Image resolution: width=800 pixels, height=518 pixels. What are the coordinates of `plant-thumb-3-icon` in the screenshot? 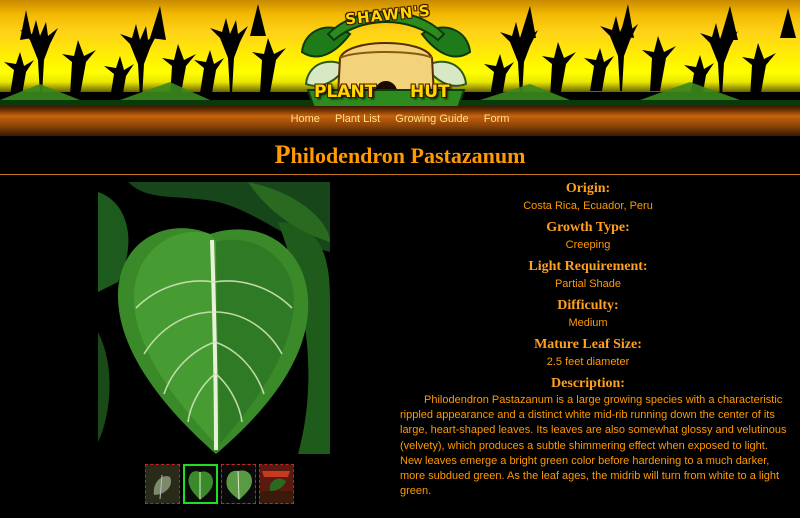 It's located at (238, 484).